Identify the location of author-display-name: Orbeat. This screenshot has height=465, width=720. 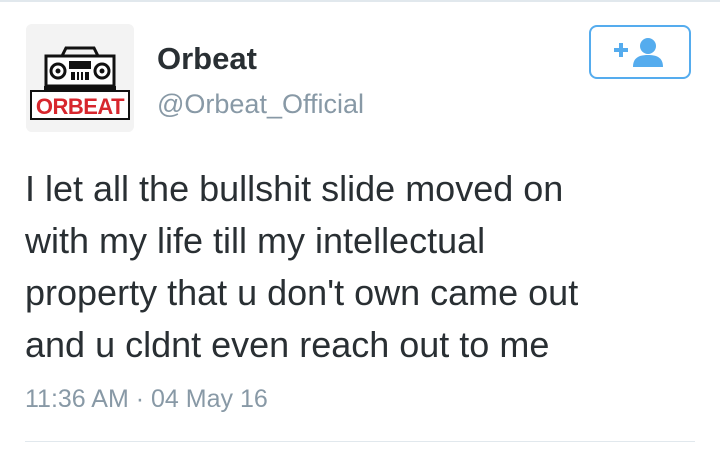
(207, 59).